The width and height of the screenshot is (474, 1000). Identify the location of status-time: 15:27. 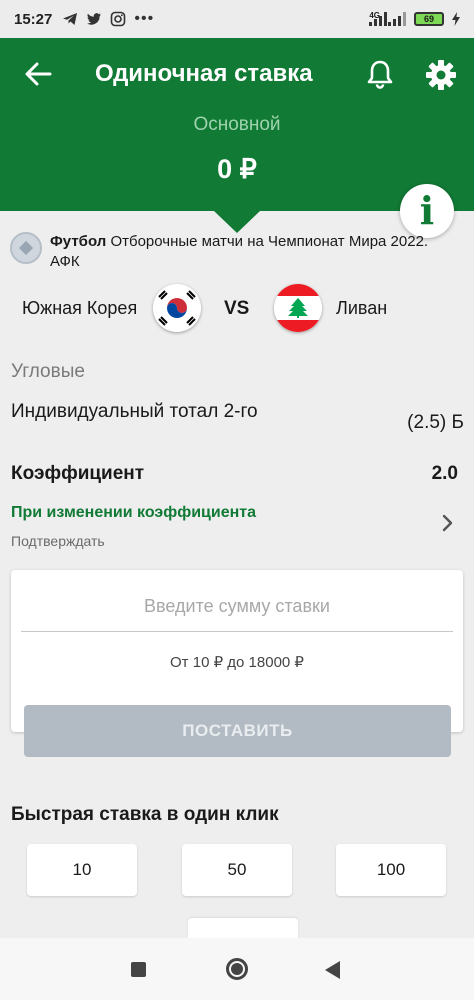
(33, 19).